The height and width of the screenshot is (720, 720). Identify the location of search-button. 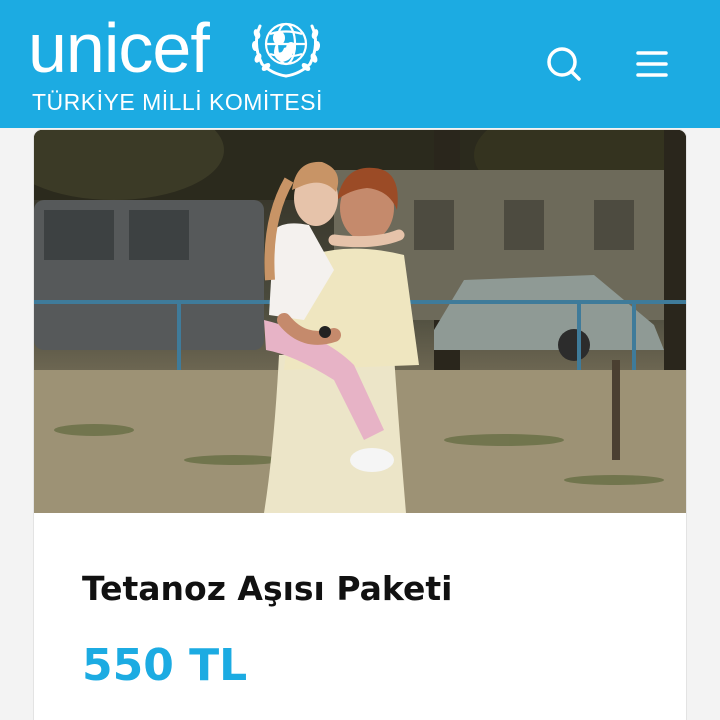
(564, 64).